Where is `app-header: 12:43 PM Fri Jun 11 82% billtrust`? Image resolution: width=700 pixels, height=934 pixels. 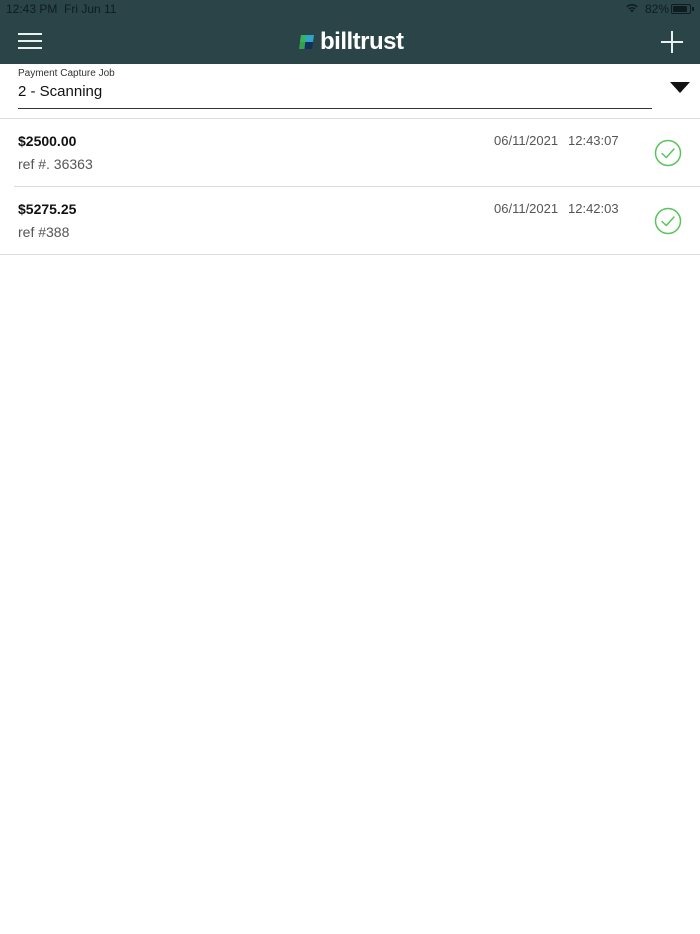
app-header: 12:43 PM Fri Jun 11 82% billtrust is located at coordinates (350, 32).